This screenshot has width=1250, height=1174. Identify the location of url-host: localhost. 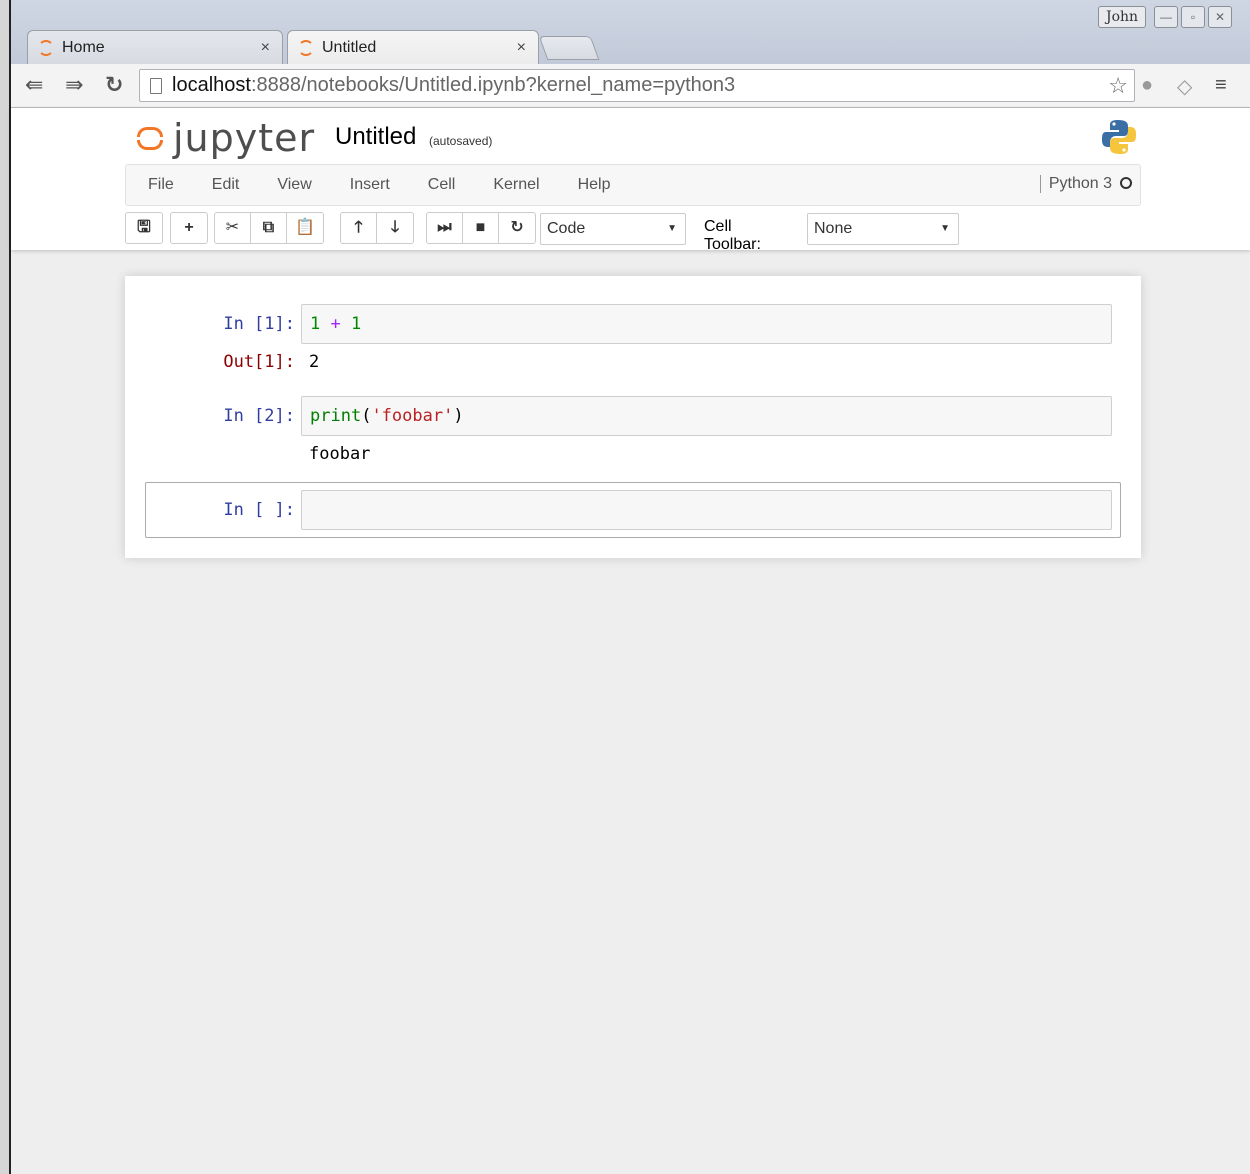
(211, 85).